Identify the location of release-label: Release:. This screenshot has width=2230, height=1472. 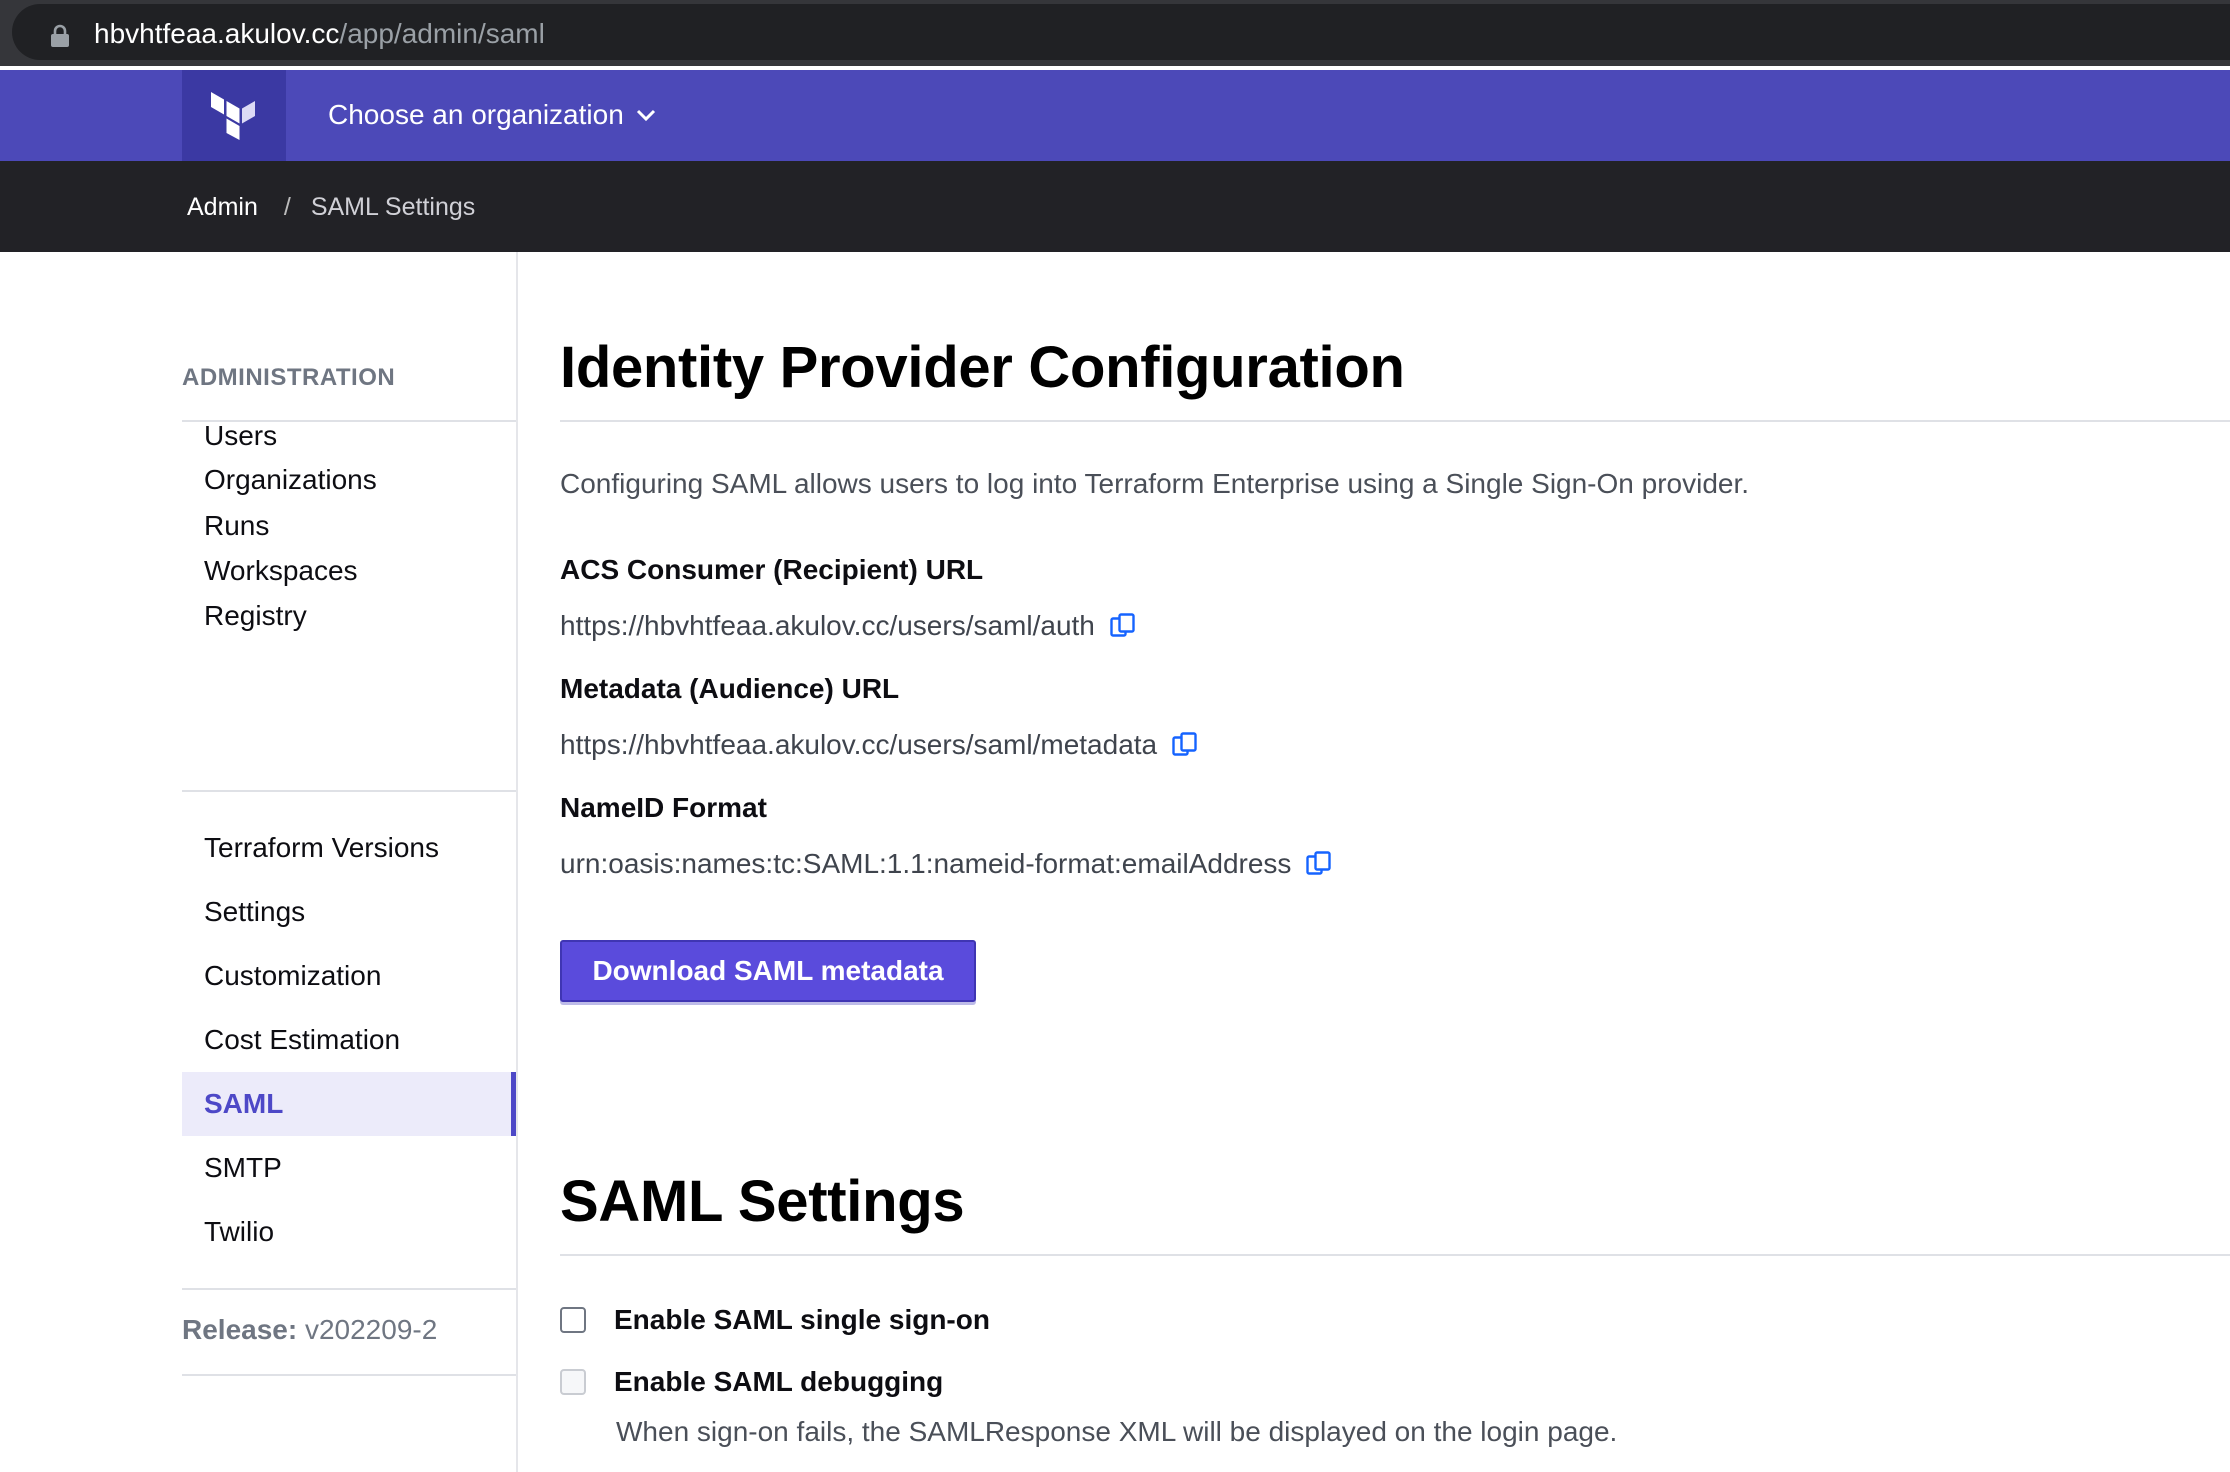
(240, 1329).